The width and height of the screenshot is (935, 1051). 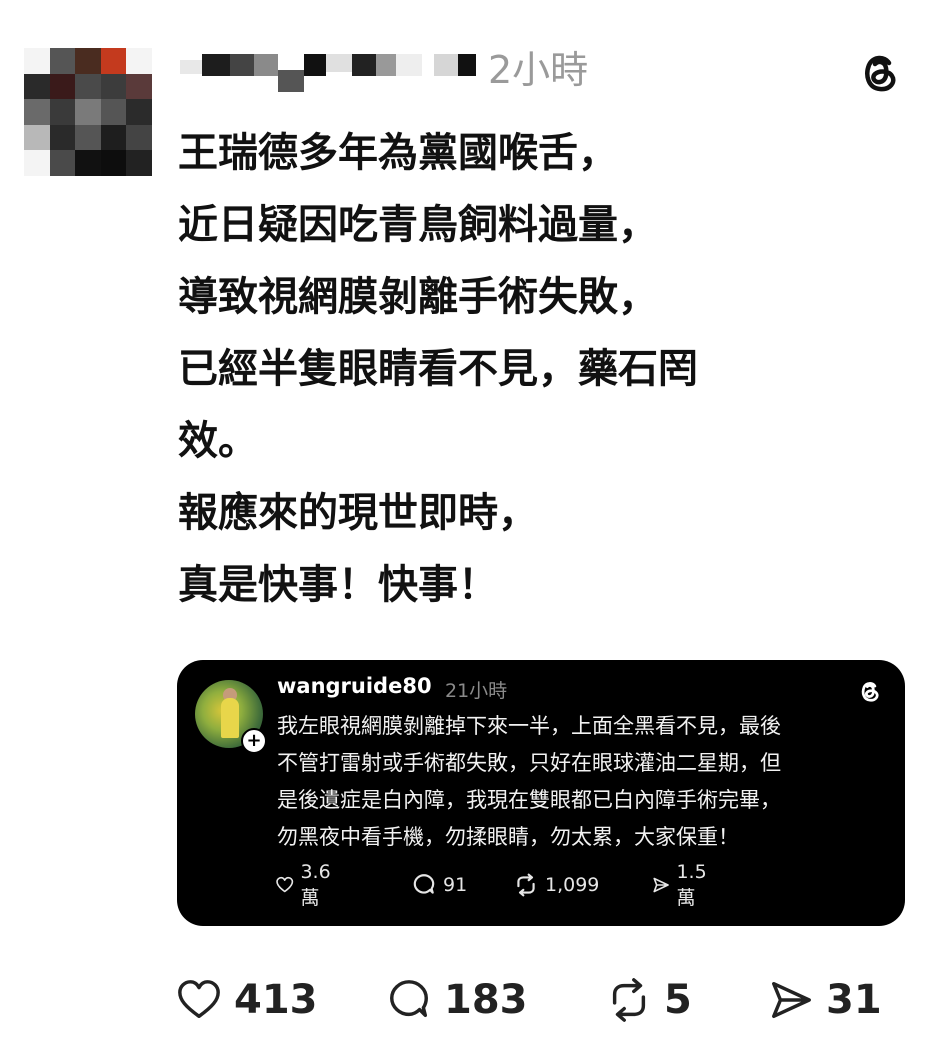 What do you see at coordinates (529, 800) in the screenshot?
I see `quoted-text-line: 是後遺症是白內障，我現在雙眼都已白內障手術完畢，` at bounding box center [529, 800].